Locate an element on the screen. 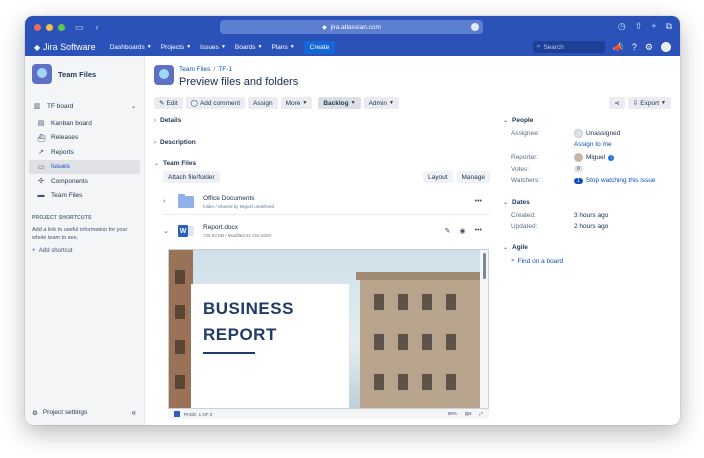 This screenshot has height=458, width=704. search-placeholder: Search is located at coordinates (553, 47).